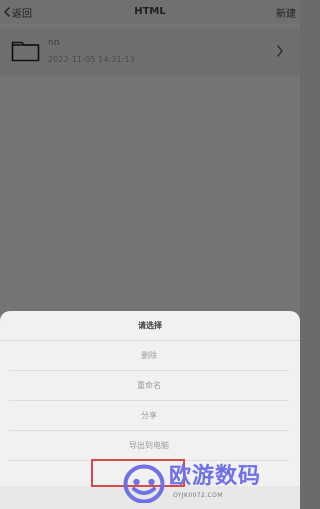  I want to click on highlight-box, so click(138, 473).